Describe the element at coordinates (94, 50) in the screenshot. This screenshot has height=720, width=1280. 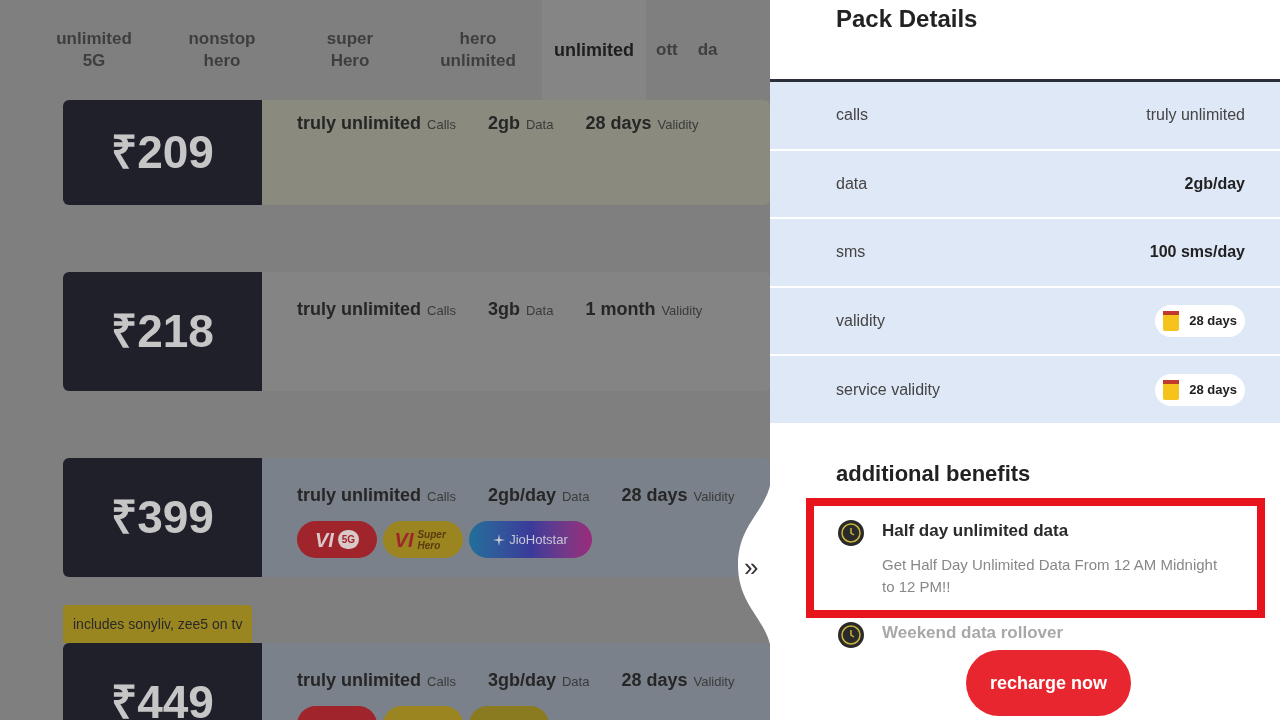
I see `plan-tab: unlimited 5G` at that location.